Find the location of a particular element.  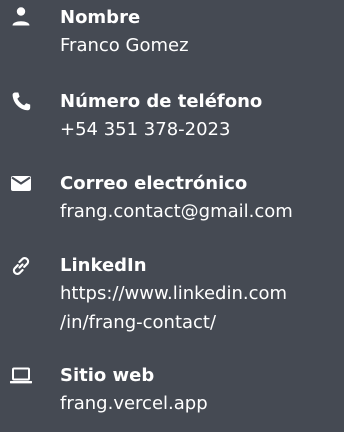

contact-value-website: frang.vercel.app is located at coordinates (202, 403).